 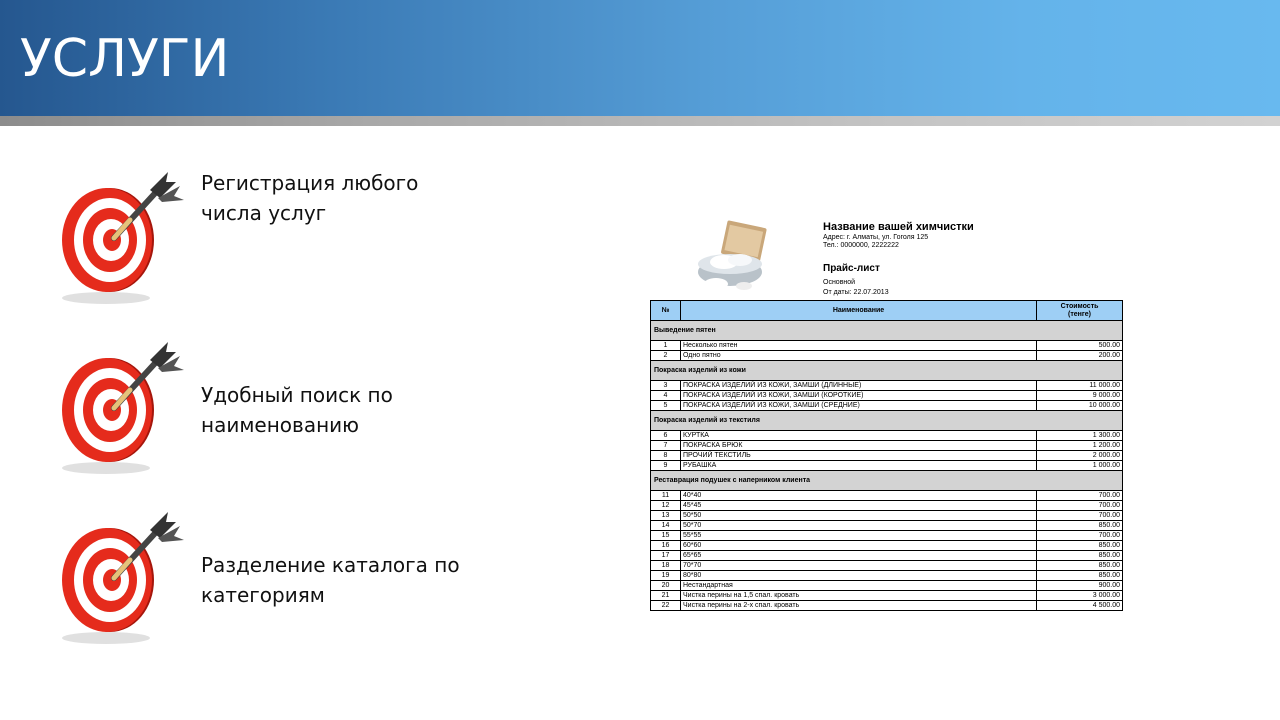 I want to click on row-name: ПРОЧИЙ ТЕКСТИЛЬ, so click(x=858, y=455).